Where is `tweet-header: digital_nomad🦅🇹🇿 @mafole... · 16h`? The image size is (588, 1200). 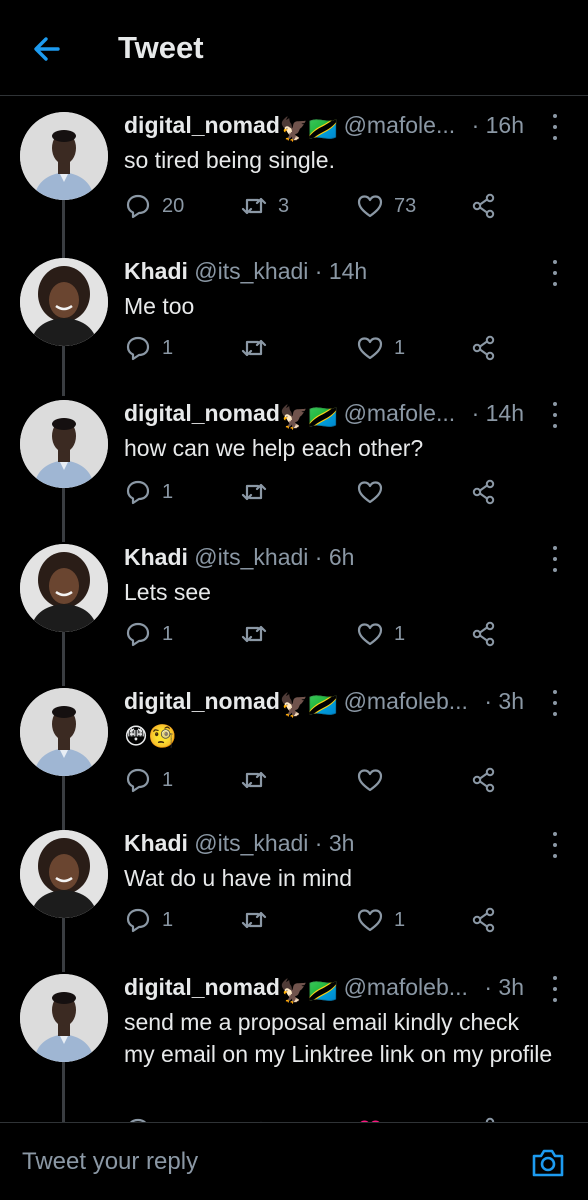 tweet-header: digital_nomad🦅🇹🇿 @mafole... · 16h is located at coordinates (324, 129).